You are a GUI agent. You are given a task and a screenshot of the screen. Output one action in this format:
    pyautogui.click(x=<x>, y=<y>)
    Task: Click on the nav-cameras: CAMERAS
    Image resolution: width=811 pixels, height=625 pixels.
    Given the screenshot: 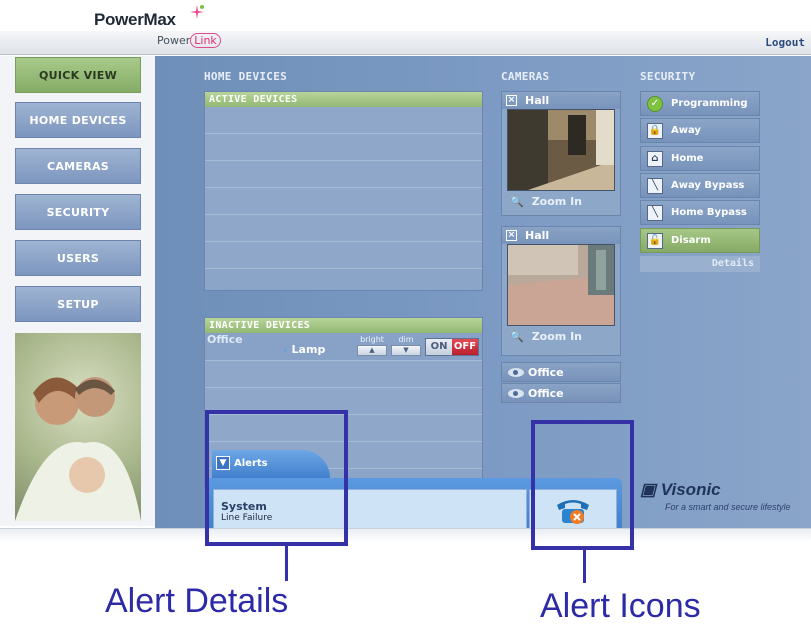 What is the action you would take?
    pyautogui.click(x=78, y=166)
    